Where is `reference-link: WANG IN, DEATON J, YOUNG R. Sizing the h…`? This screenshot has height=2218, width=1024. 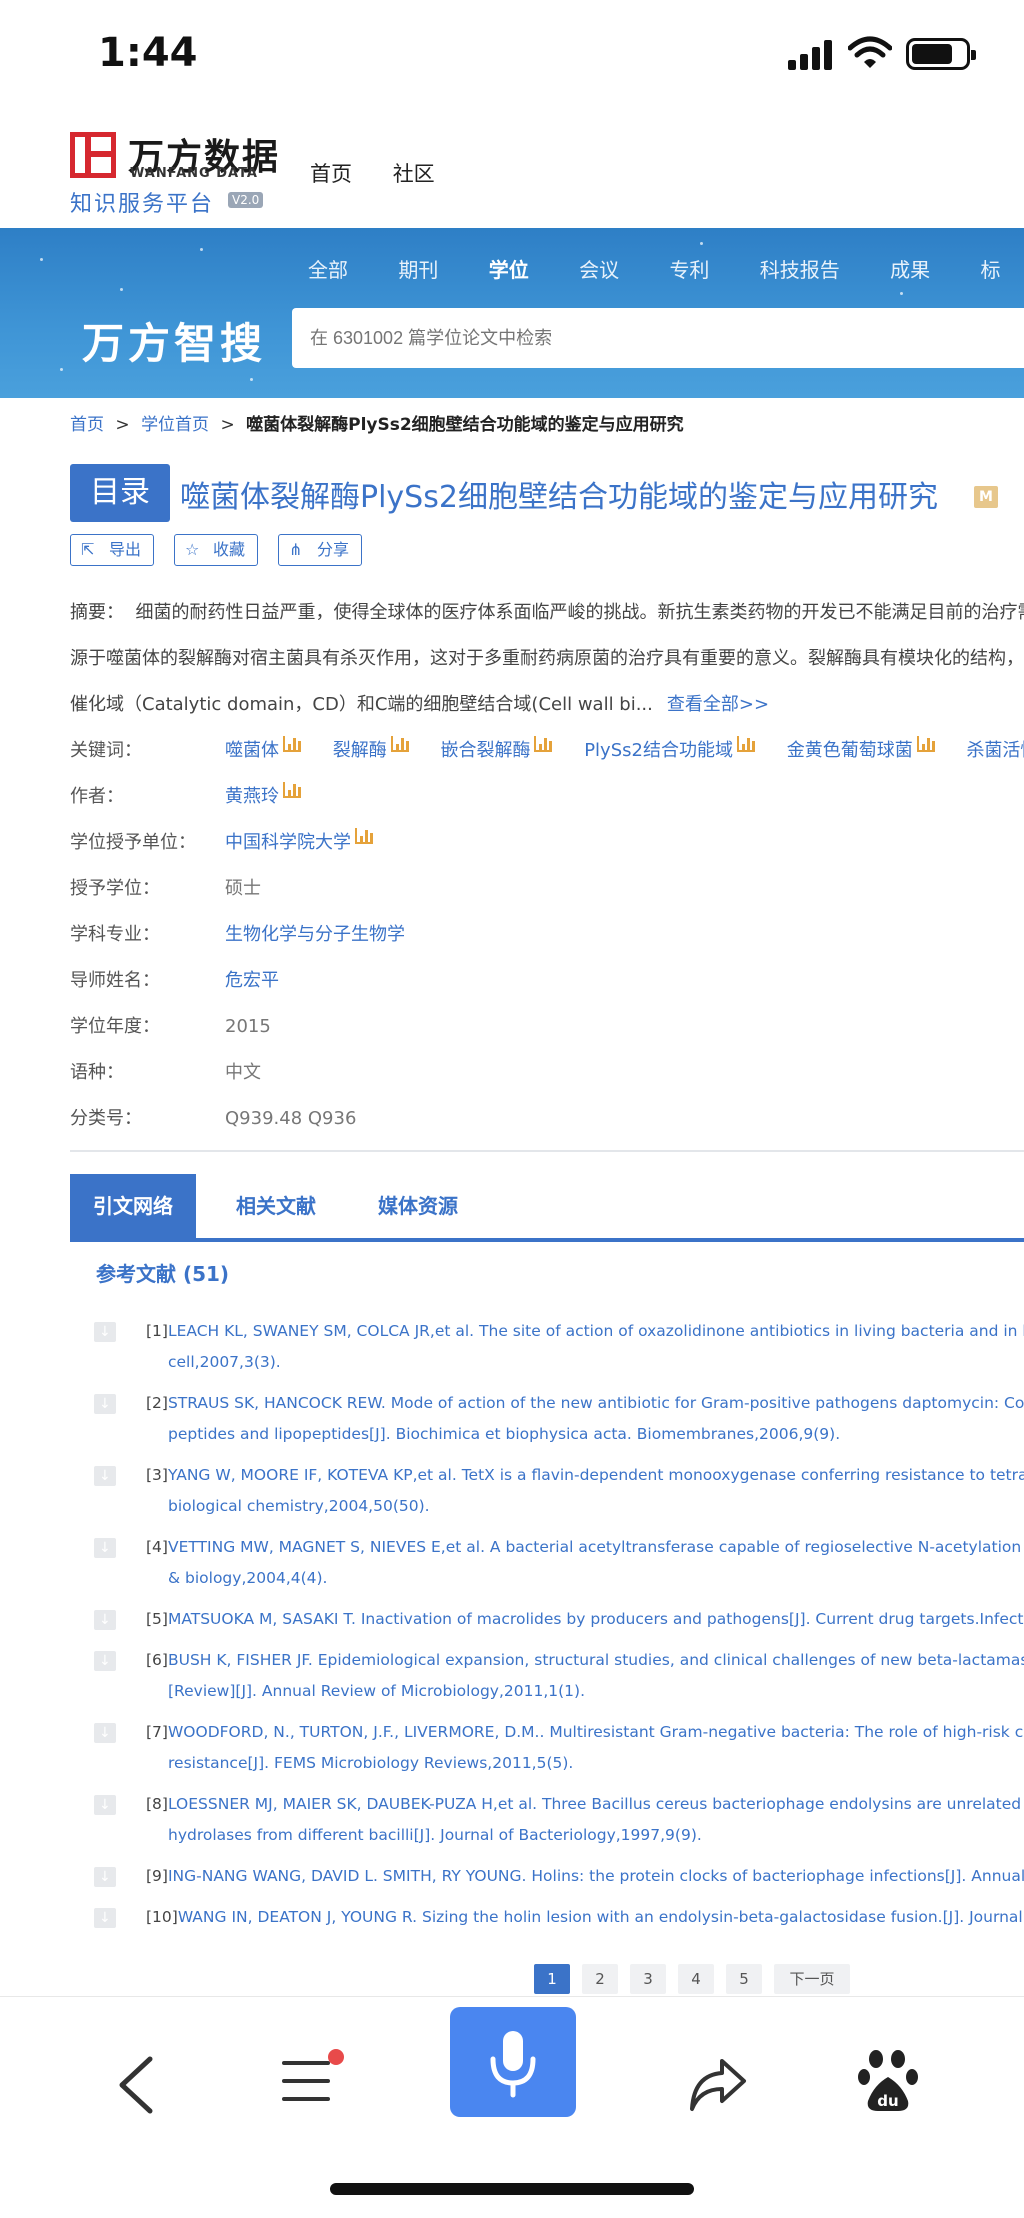 reference-link: WANG IN, DEATON J, YOUNG R. Sizing the h… is located at coordinates (601, 1917).